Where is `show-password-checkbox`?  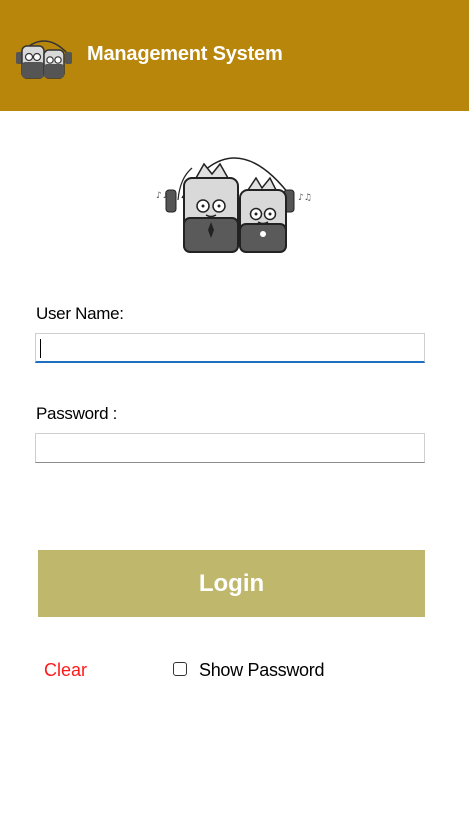
show-password-checkbox is located at coordinates (180, 669).